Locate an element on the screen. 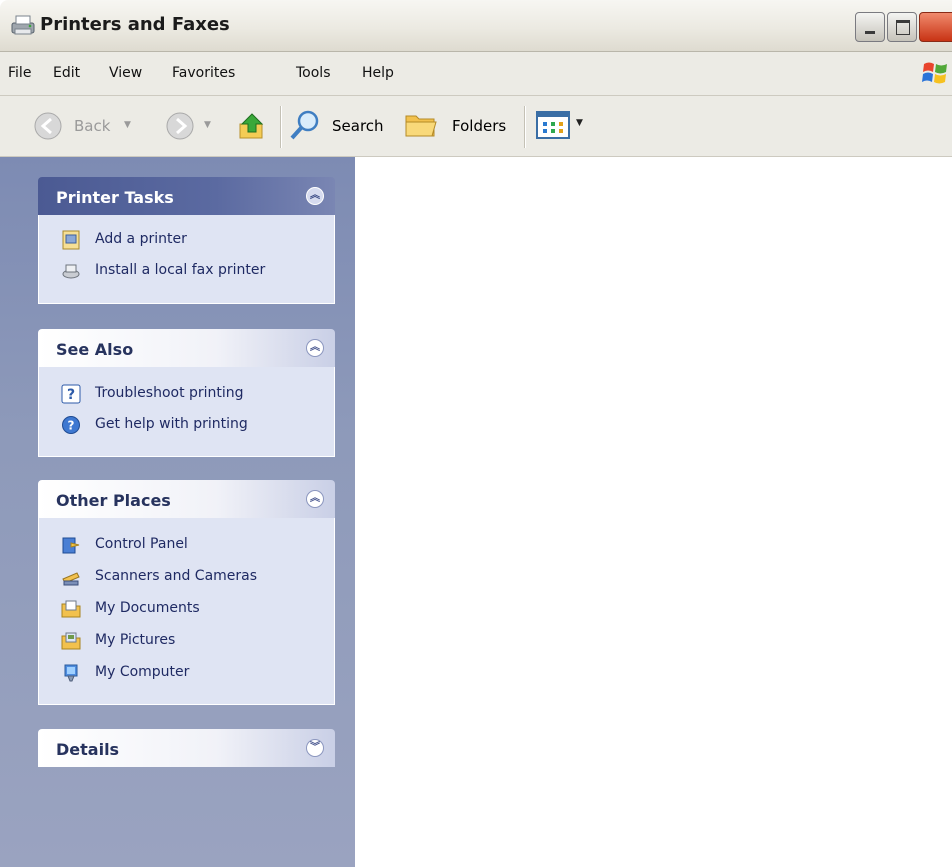 This screenshot has height=867, width=952. task-label: Control Panel is located at coordinates (141, 544).